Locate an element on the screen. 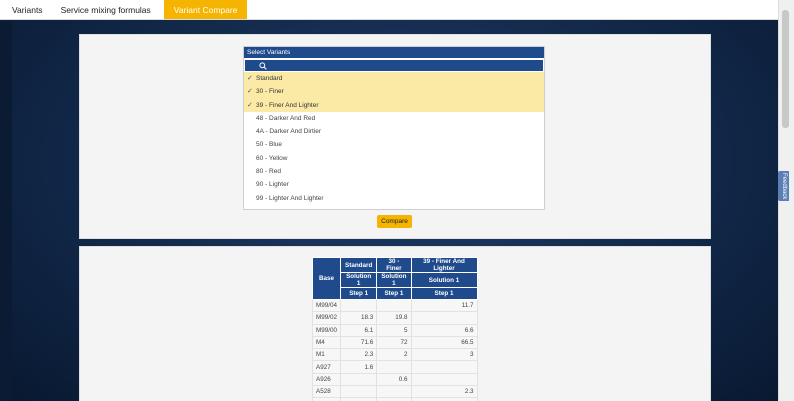 The height and width of the screenshot is (401, 794). variant-option-label: Standard is located at coordinates (269, 78).